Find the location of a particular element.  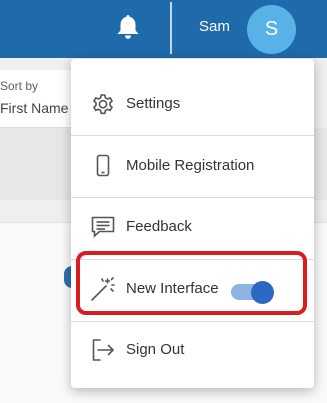

top-navigation-bar: Sam S is located at coordinates (163, 29).